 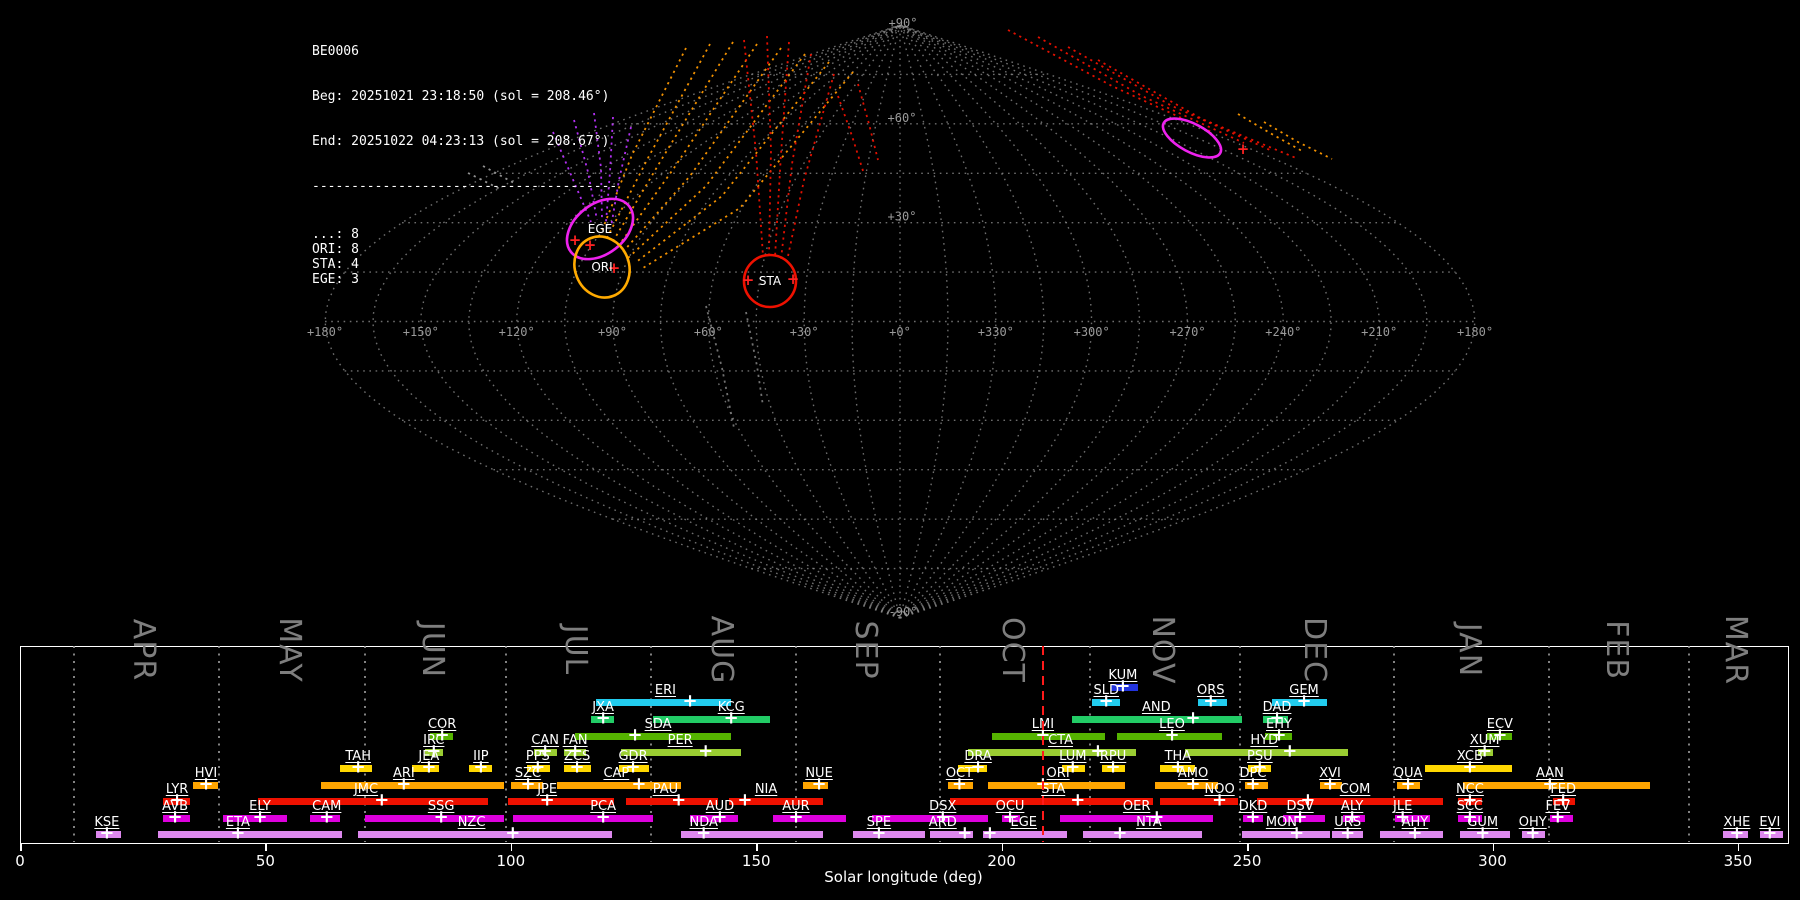 I want to click on month-label: SEP, so click(x=866, y=650).